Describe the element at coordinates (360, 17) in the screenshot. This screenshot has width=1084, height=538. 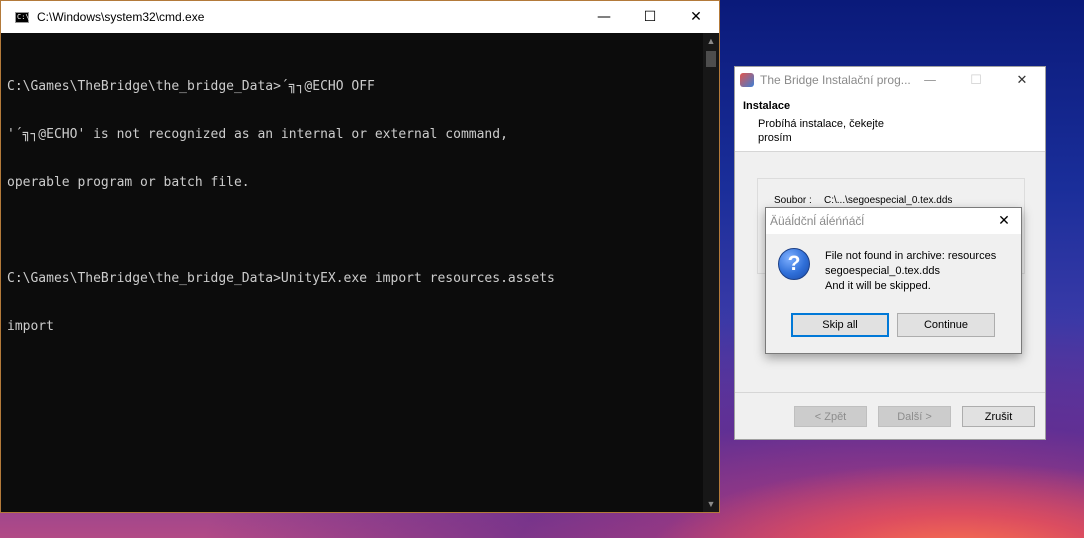
I see `cmd-title-bar: C:\ C:\Windows\system32\cmd.exe — ☐ ✕` at that location.